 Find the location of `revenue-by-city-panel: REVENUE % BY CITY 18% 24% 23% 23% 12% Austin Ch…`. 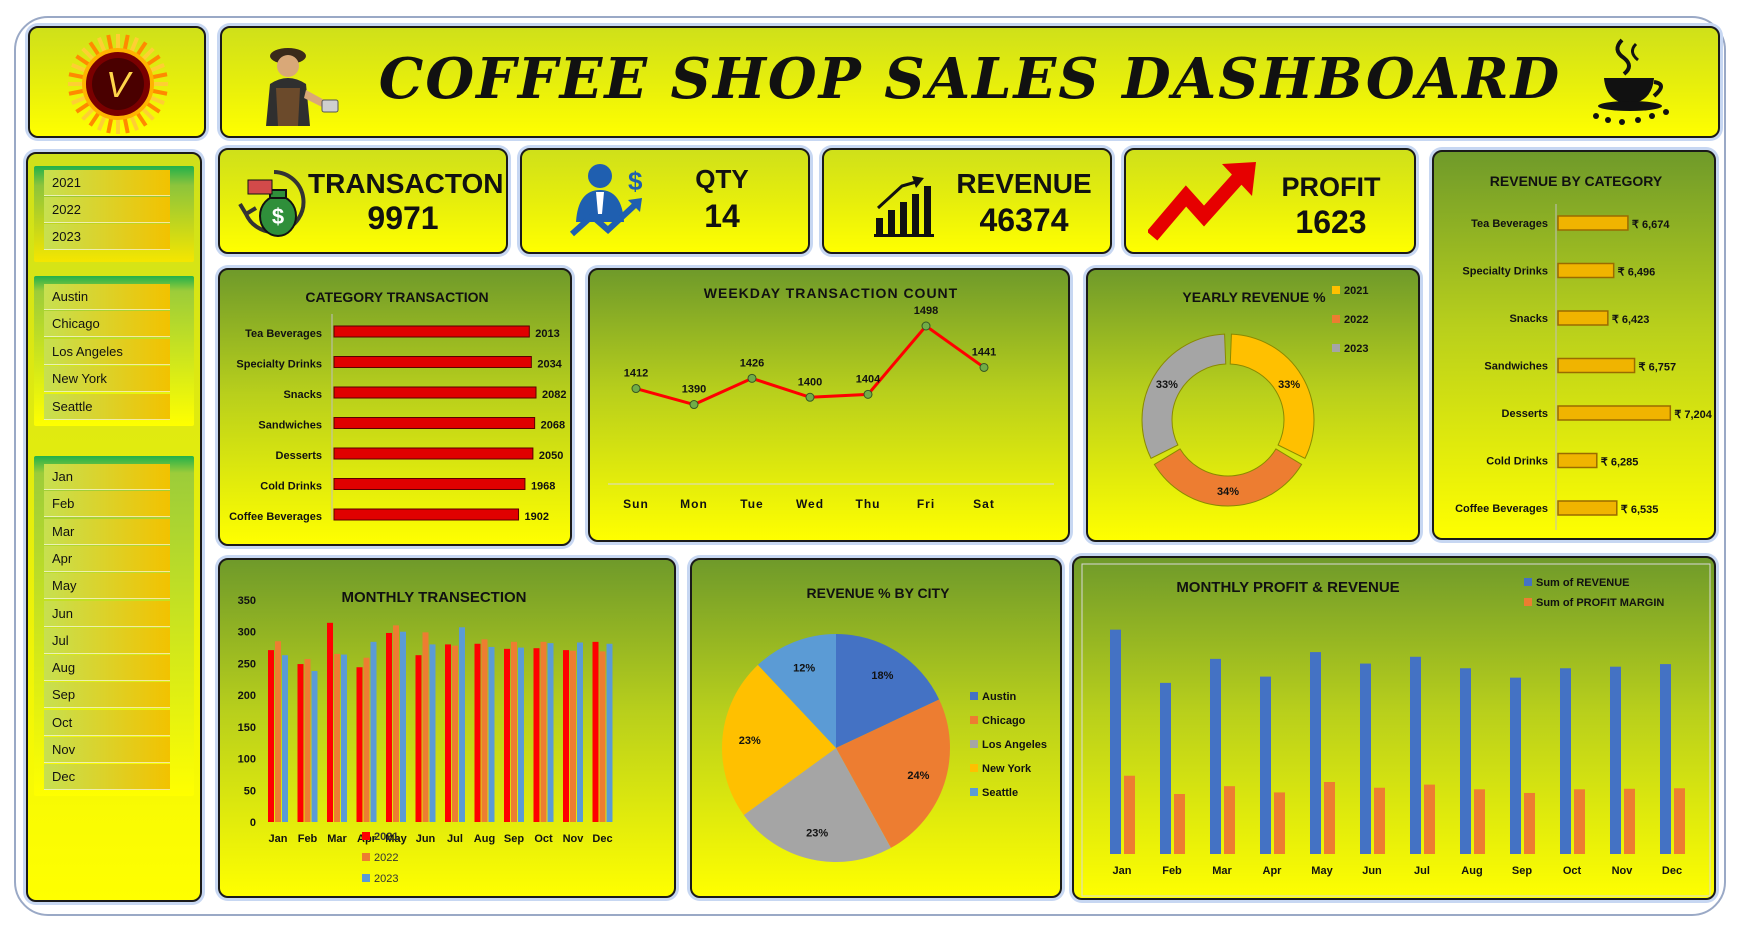

revenue-by-city-panel: REVENUE % BY CITY 18% 24% 23% 23% 12% Austin Ch… is located at coordinates (876, 728).